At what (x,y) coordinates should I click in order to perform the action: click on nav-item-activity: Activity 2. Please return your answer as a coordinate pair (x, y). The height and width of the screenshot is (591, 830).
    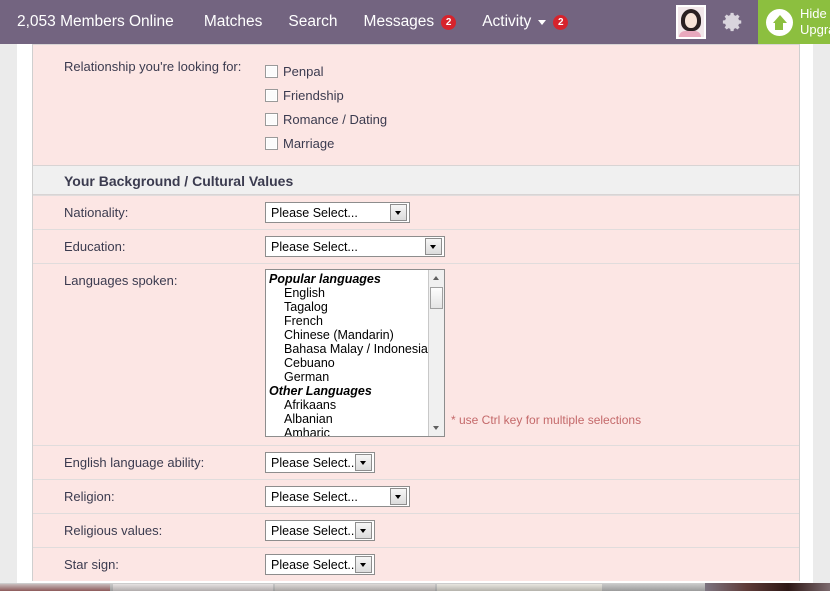
    Looking at the image, I should click on (525, 22).